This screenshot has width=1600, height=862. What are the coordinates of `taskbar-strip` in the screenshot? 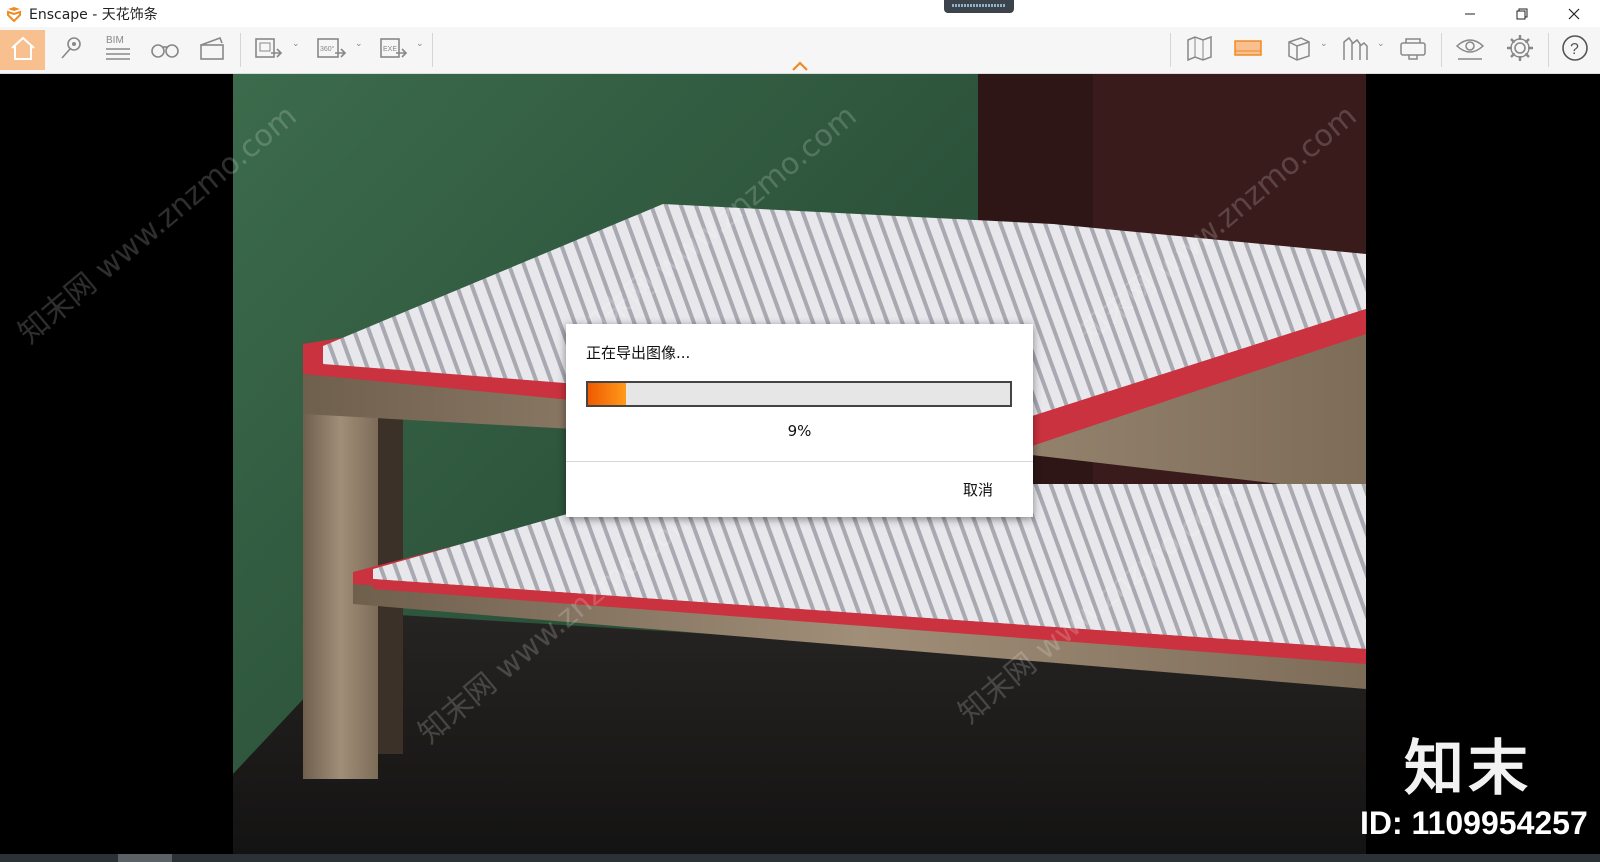 It's located at (800, 858).